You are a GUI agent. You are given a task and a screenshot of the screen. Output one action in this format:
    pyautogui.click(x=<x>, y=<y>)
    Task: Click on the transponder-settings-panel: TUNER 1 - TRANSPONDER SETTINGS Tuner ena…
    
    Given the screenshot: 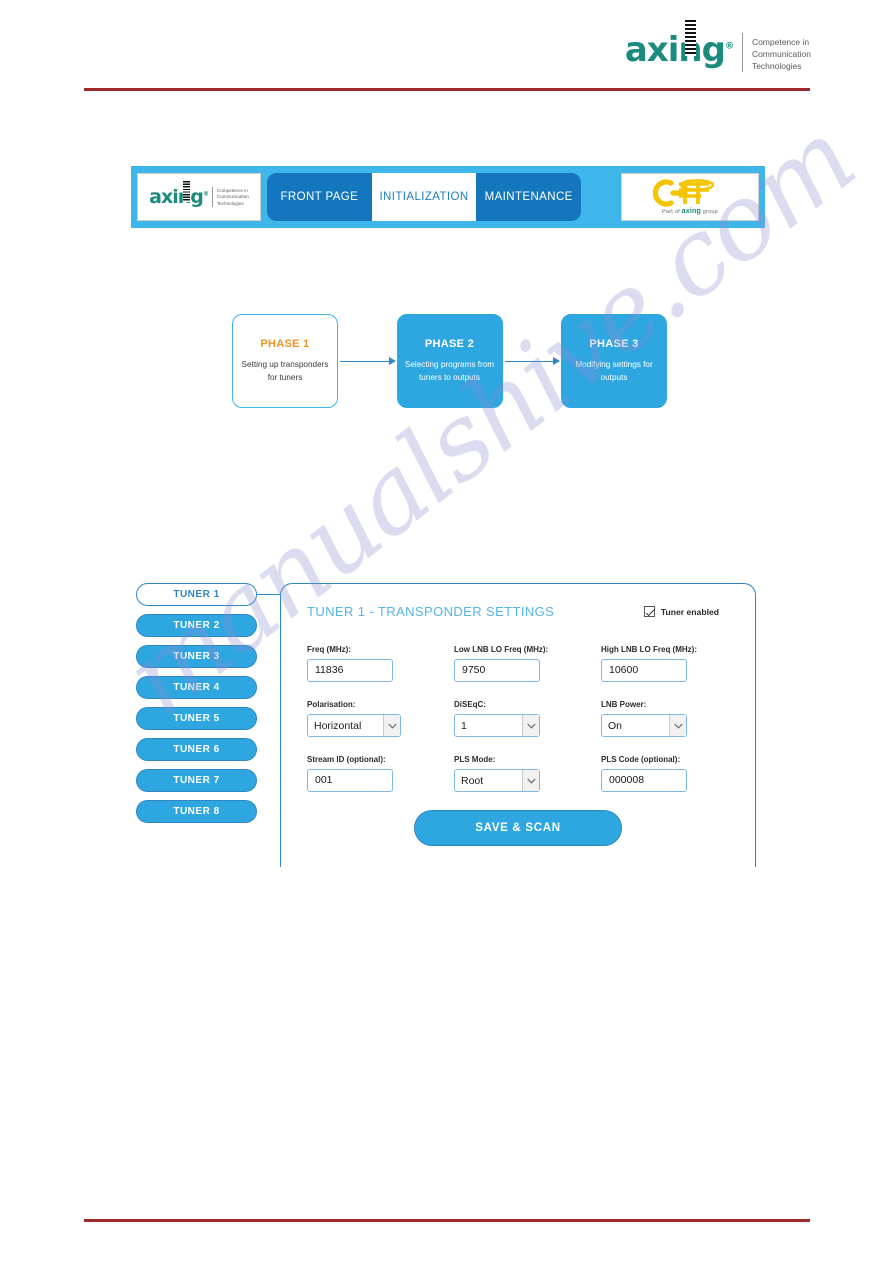 What is the action you would take?
    pyautogui.click(x=518, y=725)
    